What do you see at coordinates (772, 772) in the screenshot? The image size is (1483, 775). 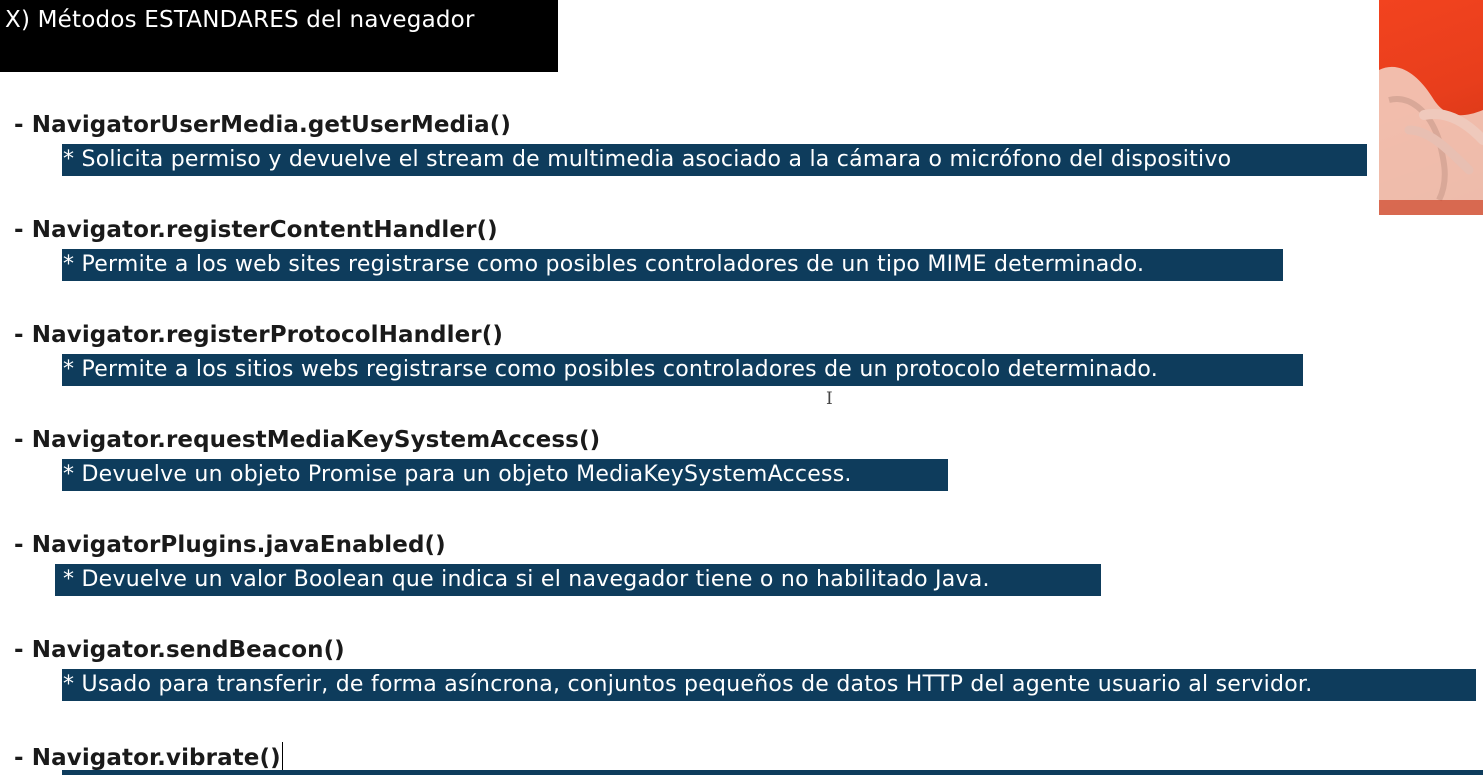 I see `selection-highlight-partial` at bounding box center [772, 772].